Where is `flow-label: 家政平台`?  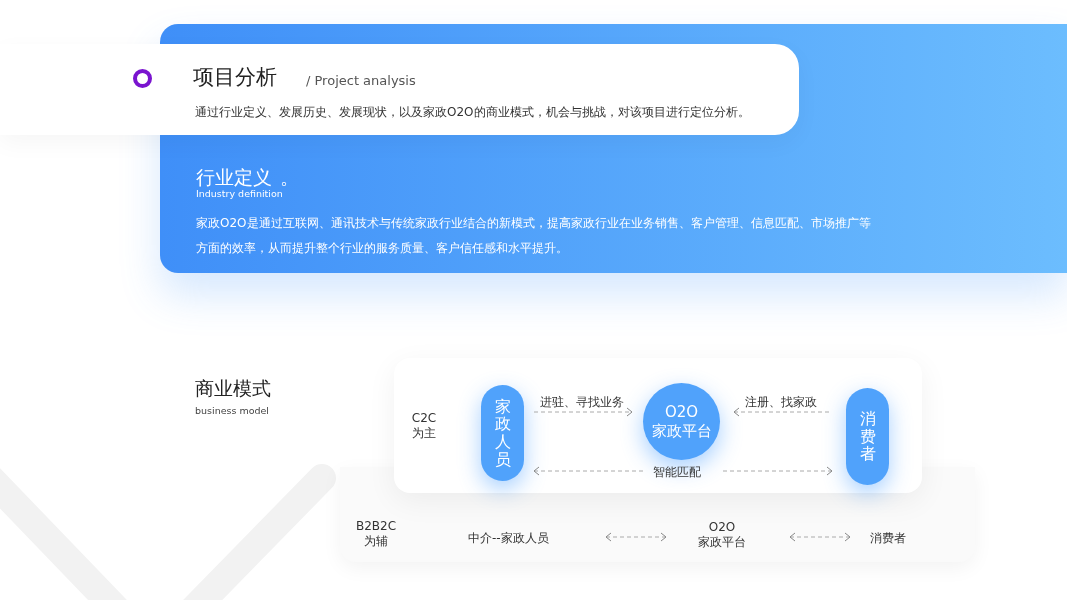 flow-label: 家政平台 is located at coordinates (722, 542).